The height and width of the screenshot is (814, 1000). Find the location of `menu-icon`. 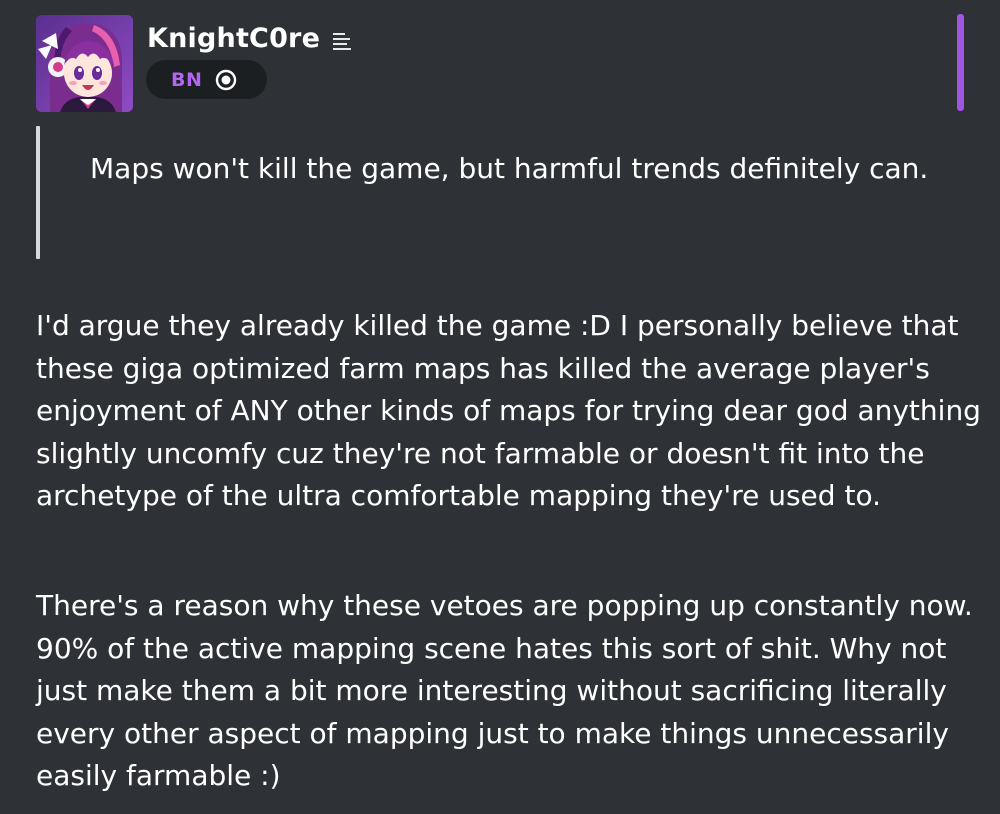

menu-icon is located at coordinates (342, 41).